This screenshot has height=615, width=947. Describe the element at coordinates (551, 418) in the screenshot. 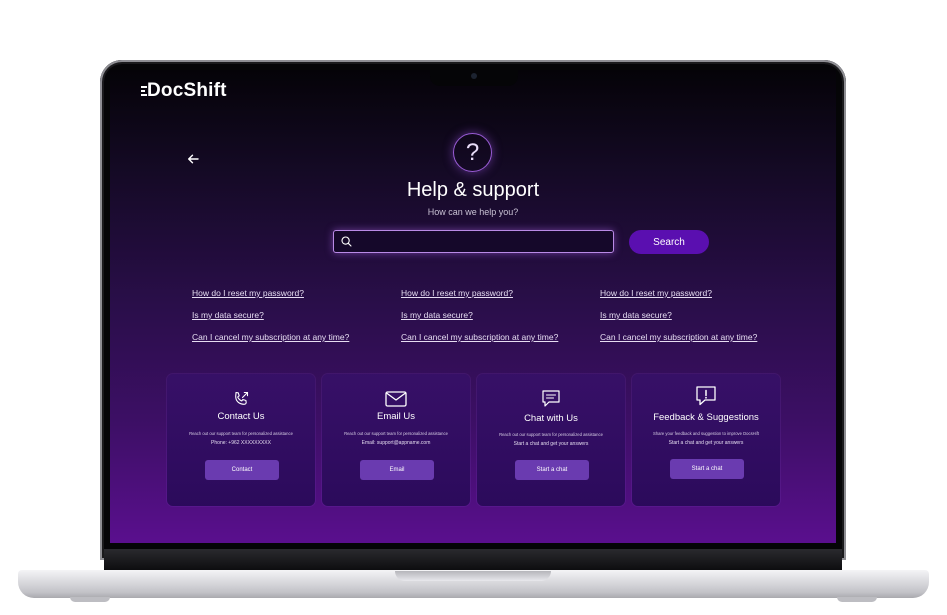

I see `card-title: Chat with Us` at that location.